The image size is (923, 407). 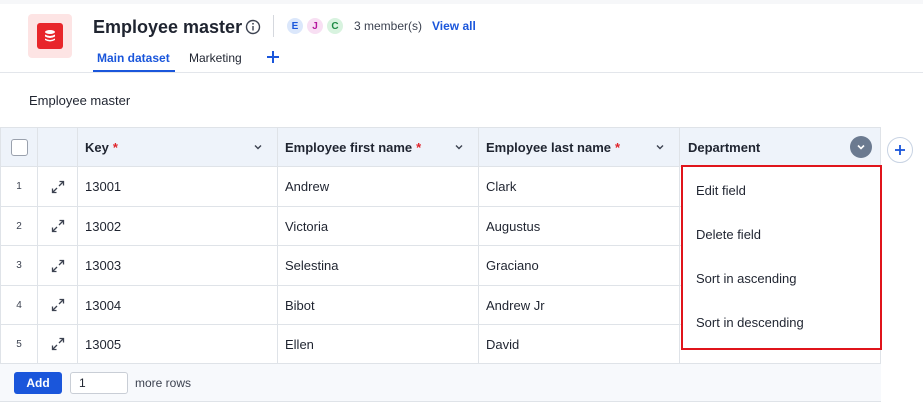 I want to click on table-cell-last-name: Clark, so click(x=579, y=187).